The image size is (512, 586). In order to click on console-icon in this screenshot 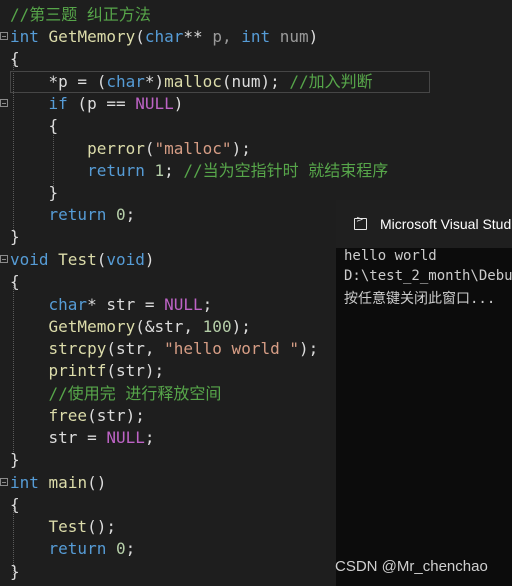, I will do `click(360, 222)`.